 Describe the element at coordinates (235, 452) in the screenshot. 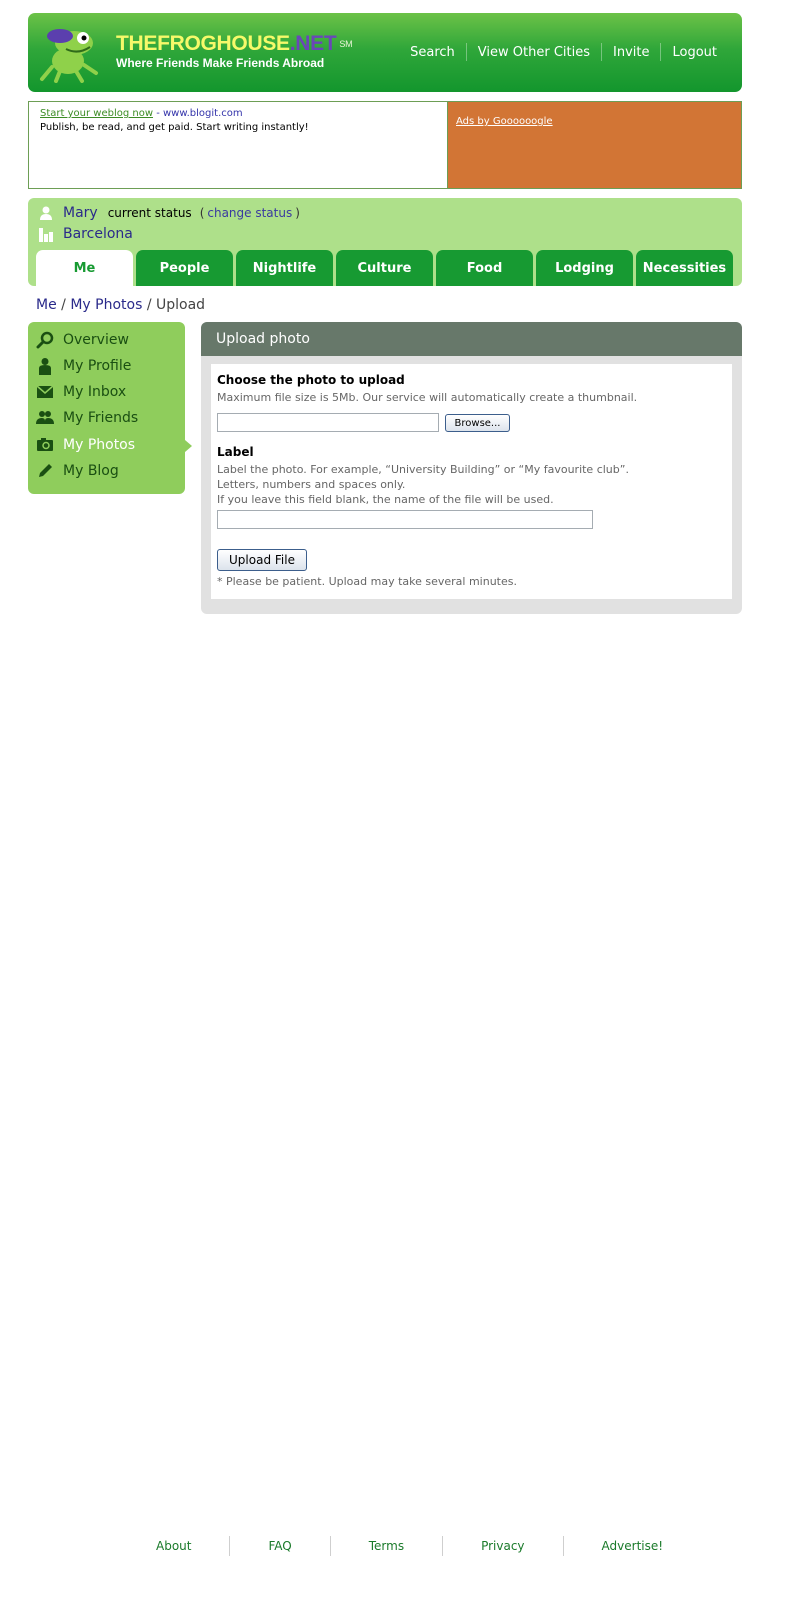

I see `label-title: Label` at that location.